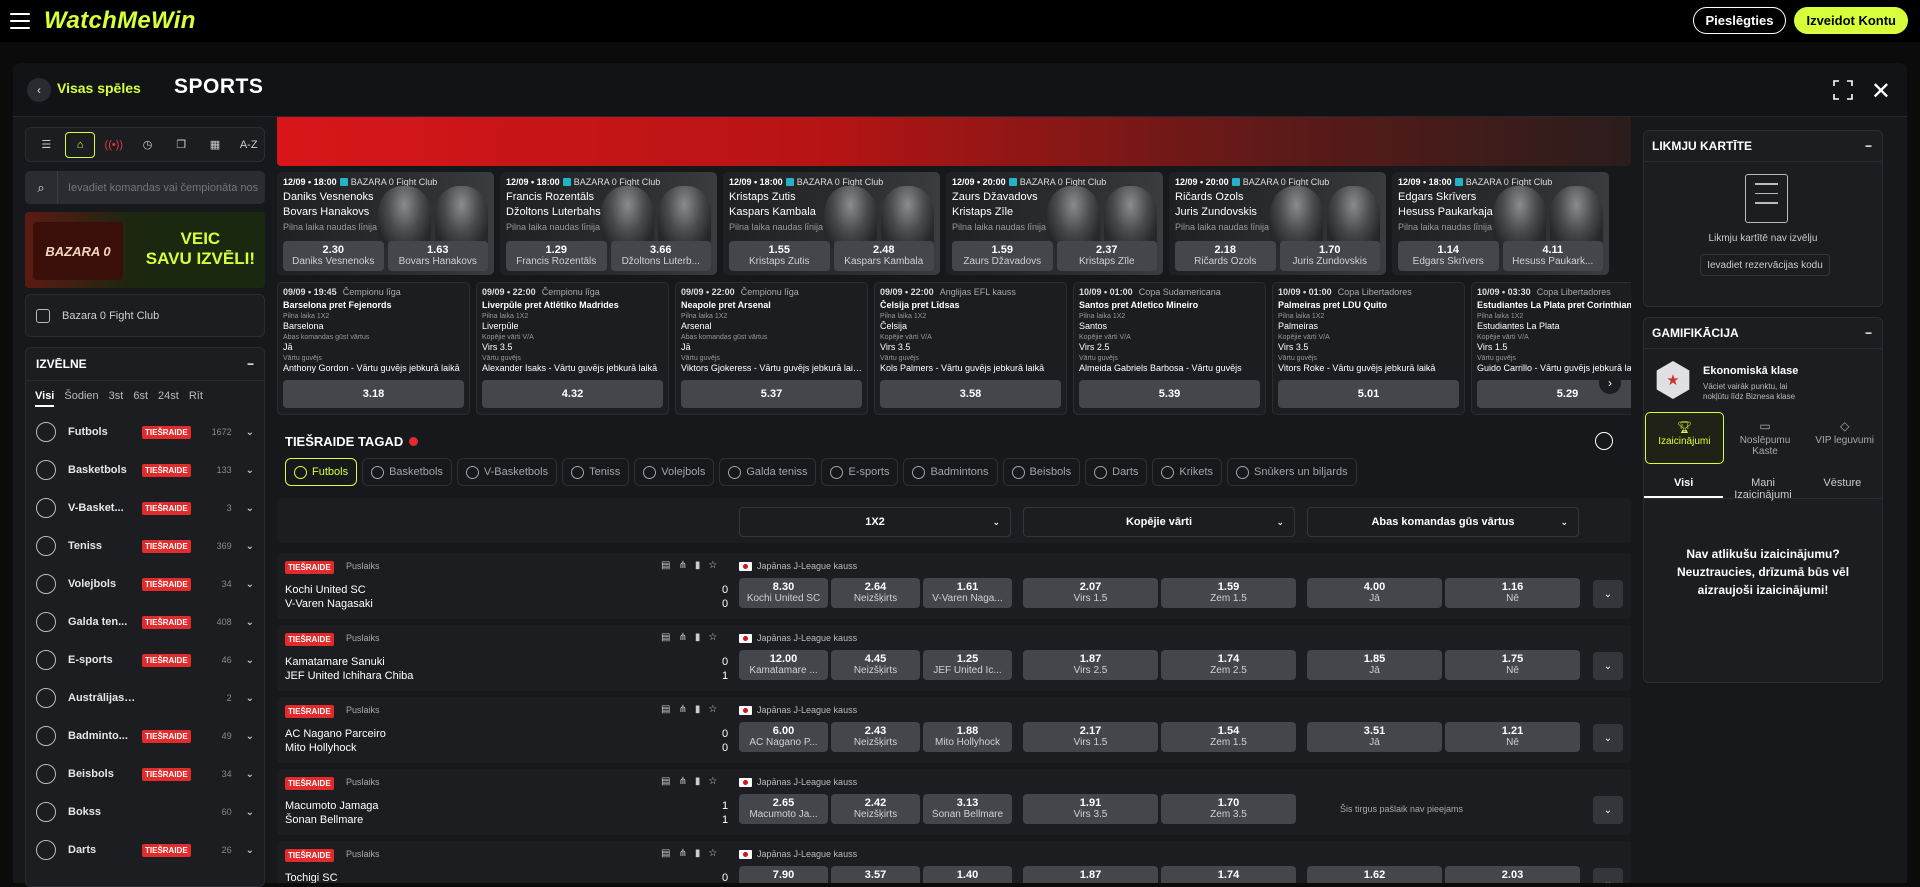 Image resolution: width=1920 pixels, height=887 pixels. Describe the element at coordinates (333, 256) in the screenshot. I see `odds-button: 2.30 Daniks Vesnenoks` at that location.